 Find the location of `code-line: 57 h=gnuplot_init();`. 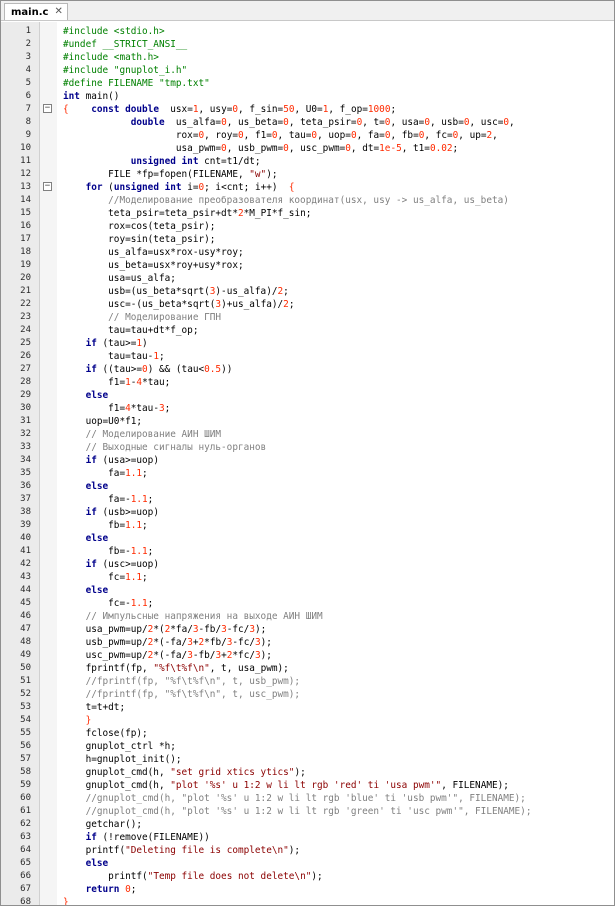

code-line: 57 h=gnuplot_init(); is located at coordinates (307, 759).